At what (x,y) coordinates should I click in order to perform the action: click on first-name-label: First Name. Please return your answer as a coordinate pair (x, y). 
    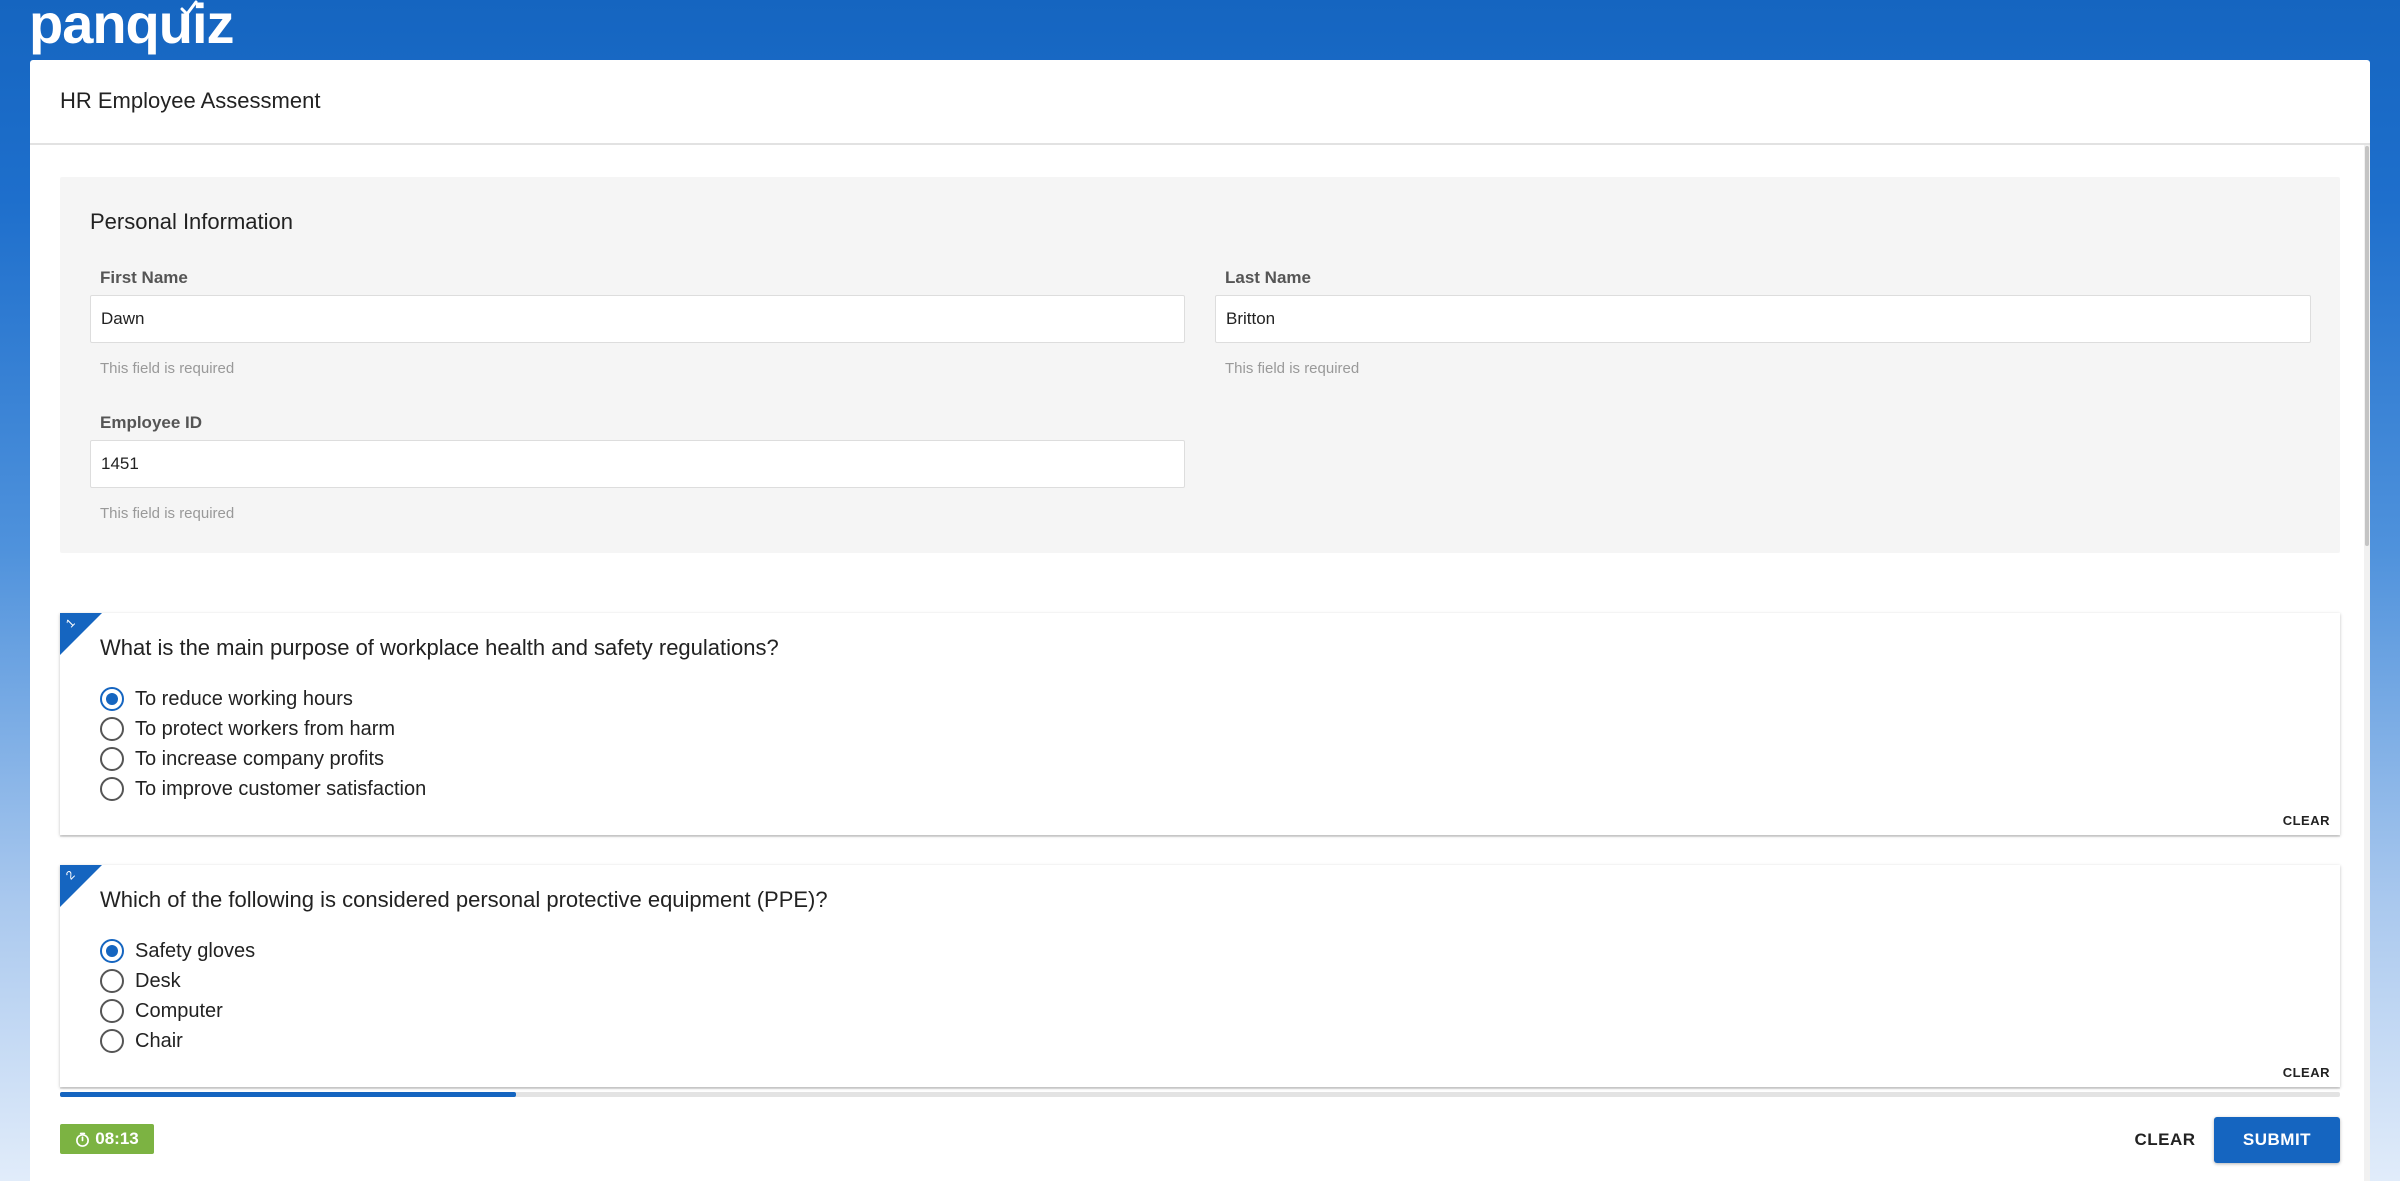
    Looking at the image, I should click on (144, 277).